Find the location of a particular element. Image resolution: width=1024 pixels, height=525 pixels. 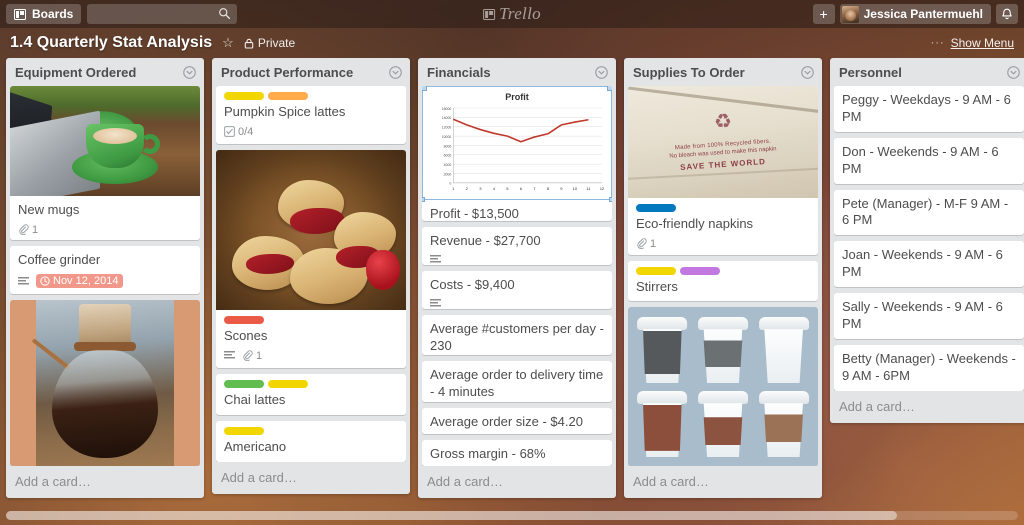

card: Gross margin - 68% is located at coordinates (517, 452).